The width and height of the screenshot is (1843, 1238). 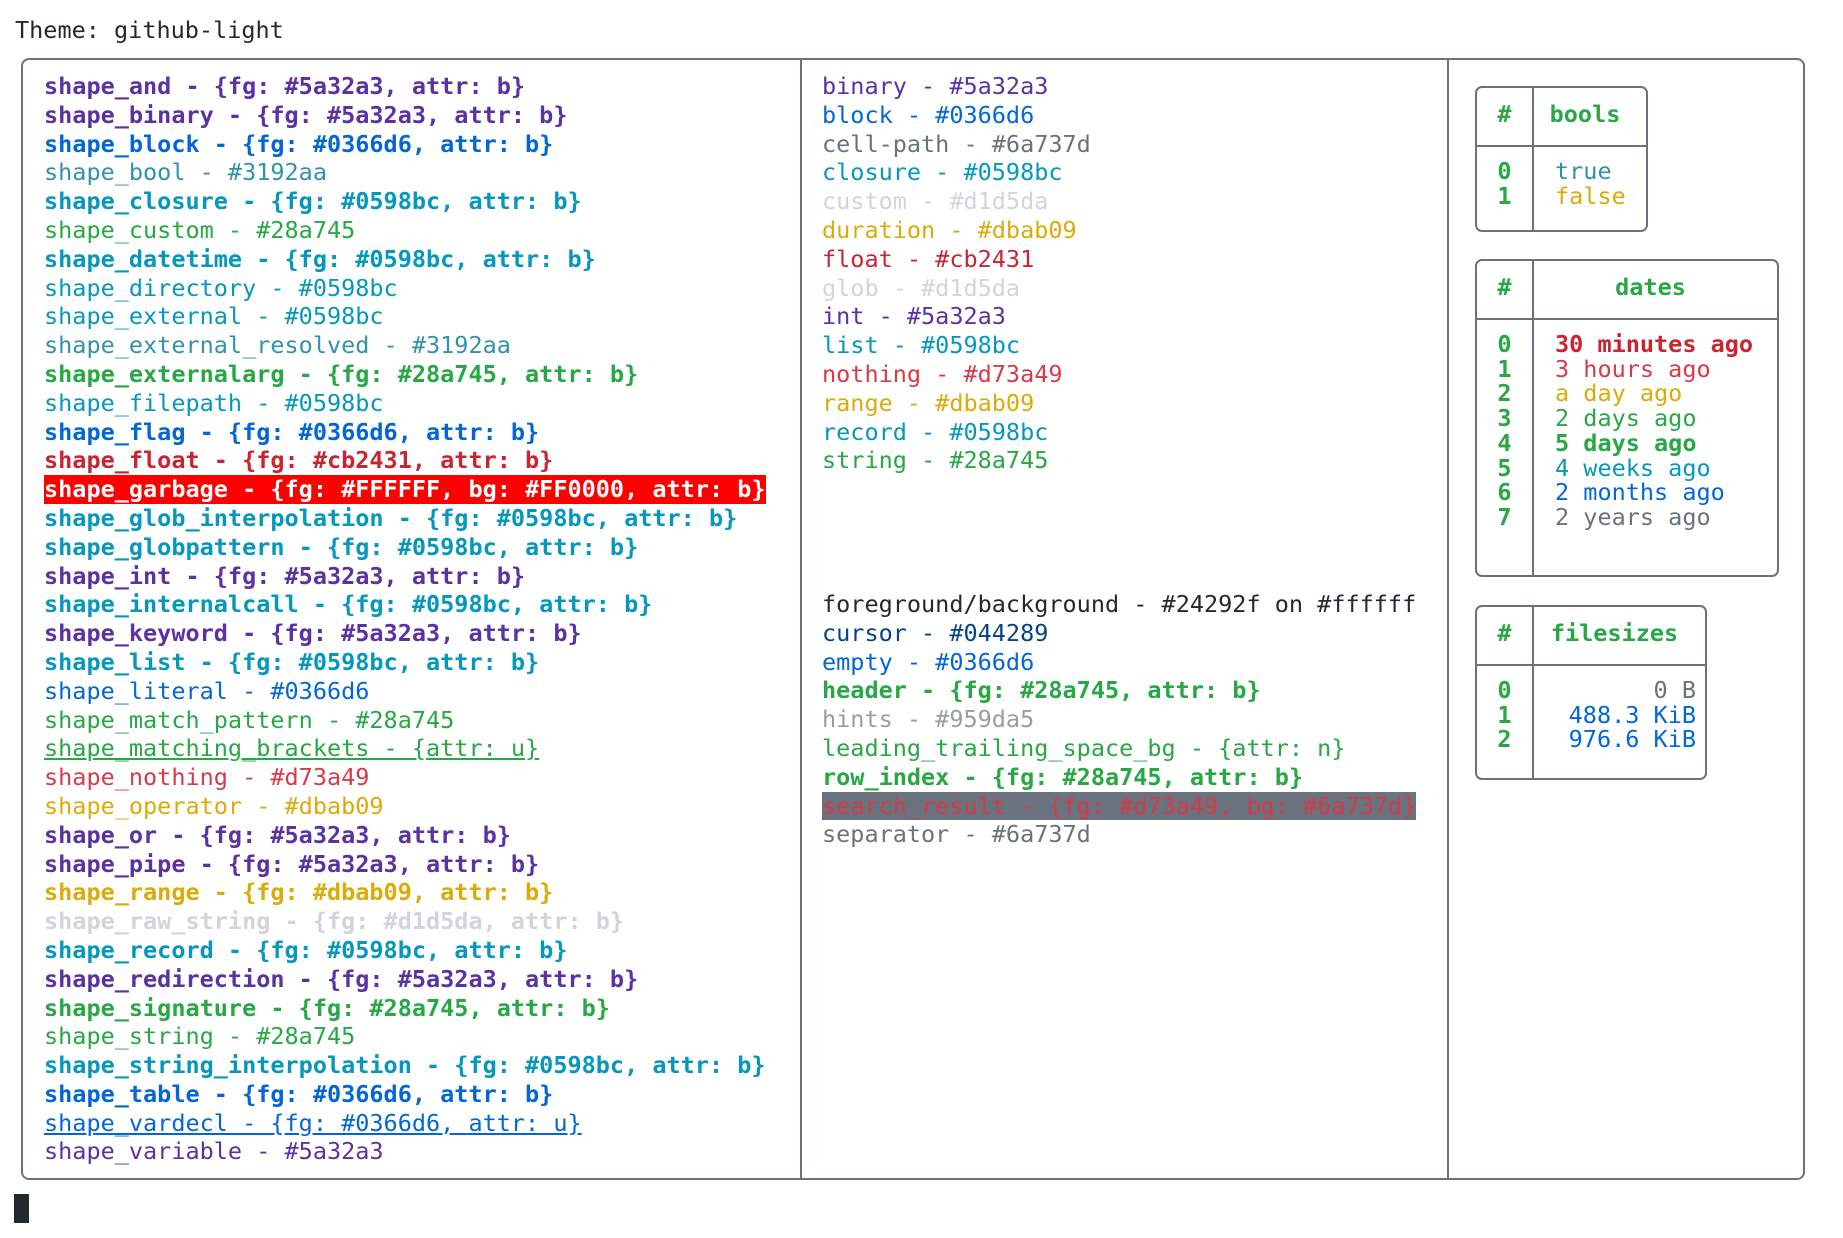 I want to click on shape-style-line: shape_signature - {fg: #28a745, attr: b}, so click(x=405, y=1008).